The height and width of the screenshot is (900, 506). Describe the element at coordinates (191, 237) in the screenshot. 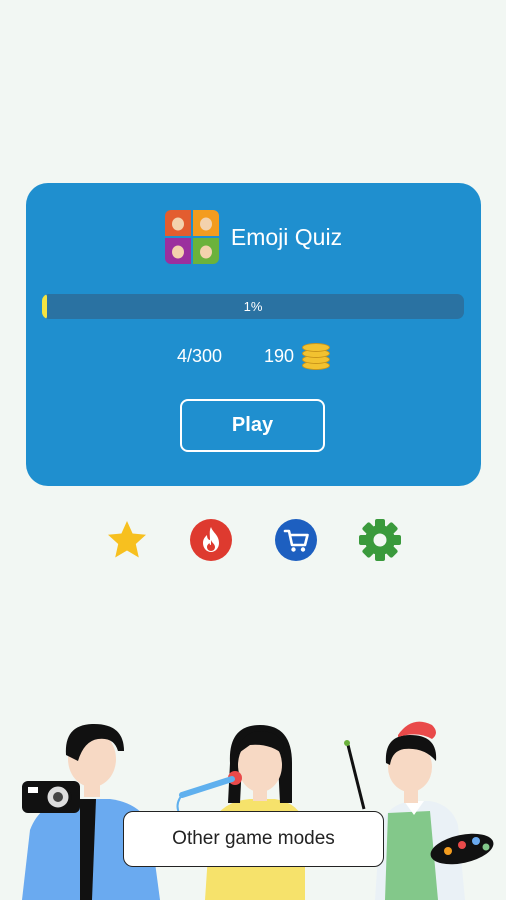

I see `emoji-quiz-logo` at that location.